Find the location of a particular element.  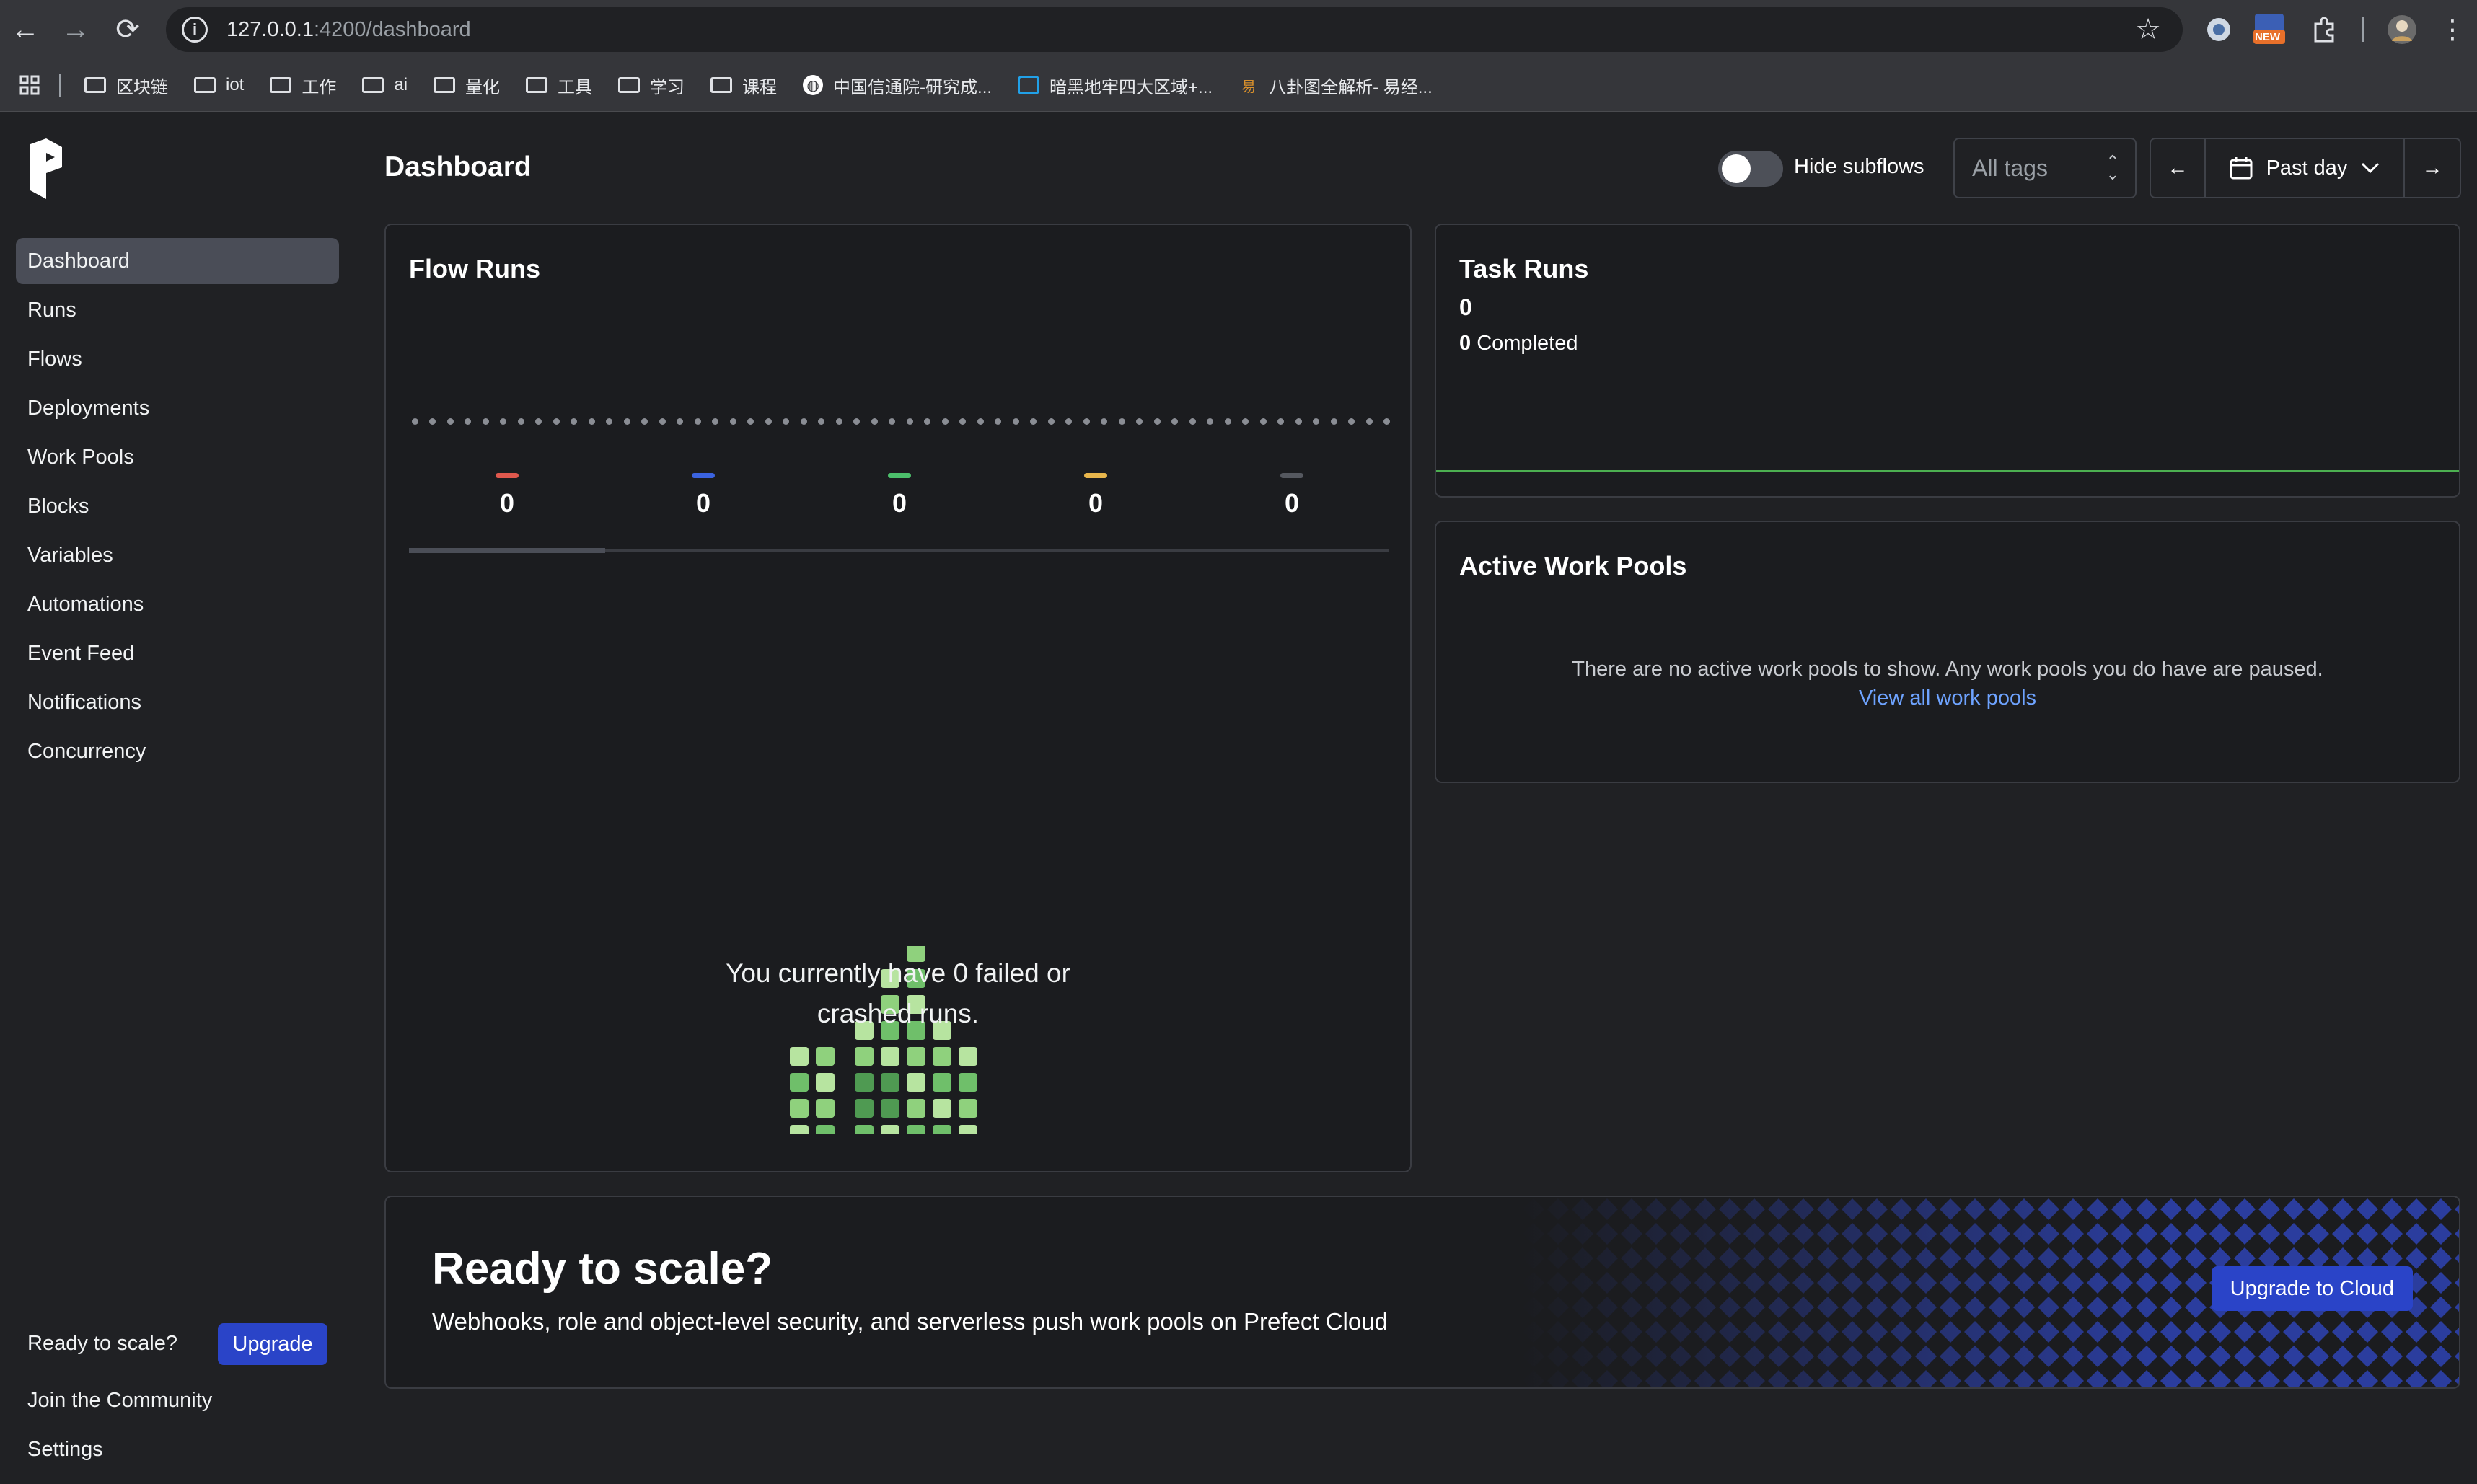

view-all-work-pools-link: View all work pools is located at coordinates (1947, 698).